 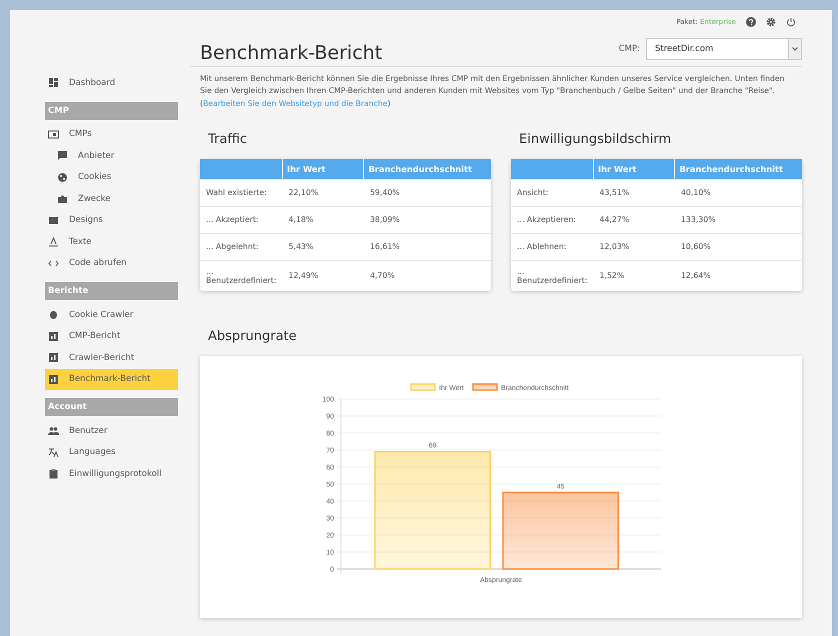 I want to click on power-icon, so click(x=791, y=22).